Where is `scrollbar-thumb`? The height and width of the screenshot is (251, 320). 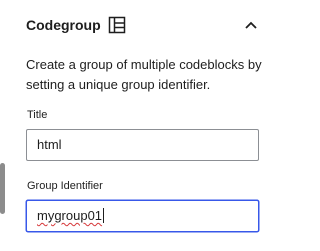 scrollbar-thumb is located at coordinates (2, 188).